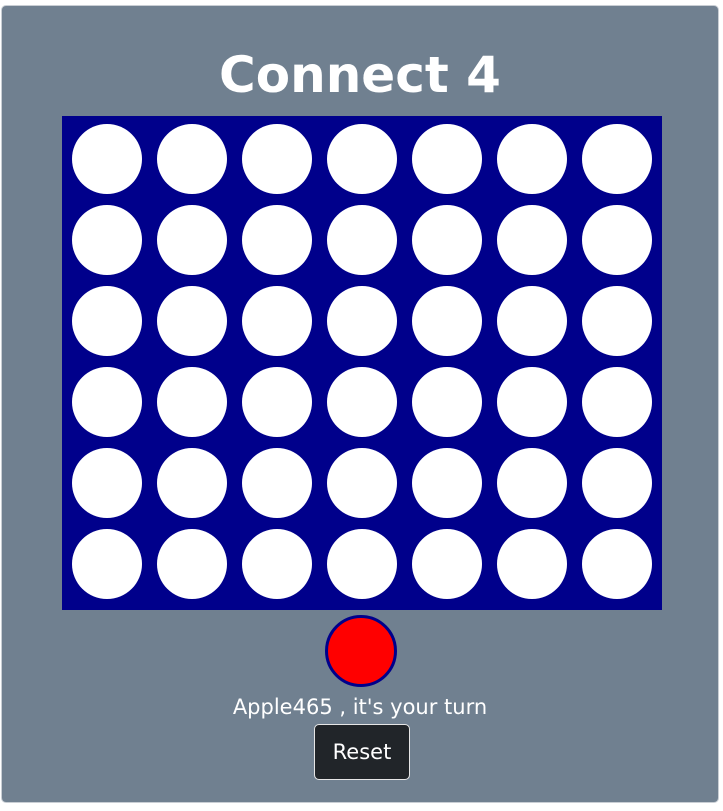 The width and height of the screenshot is (723, 811). I want to click on game-title: Connect 4, so click(360, 75).